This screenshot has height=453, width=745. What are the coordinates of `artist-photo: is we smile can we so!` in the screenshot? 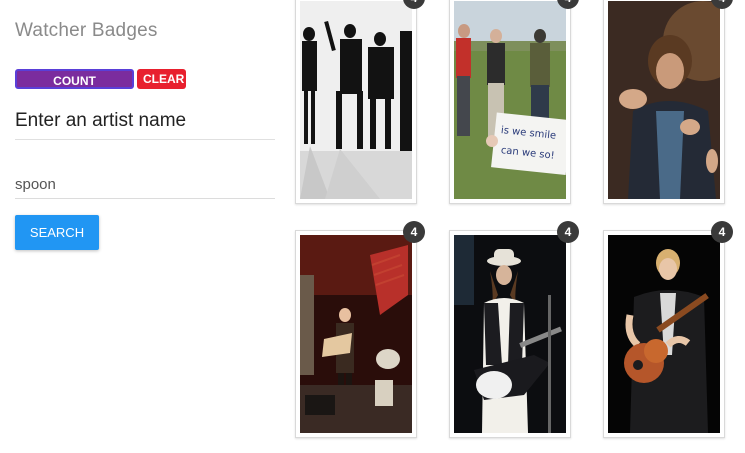 It's located at (510, 100).